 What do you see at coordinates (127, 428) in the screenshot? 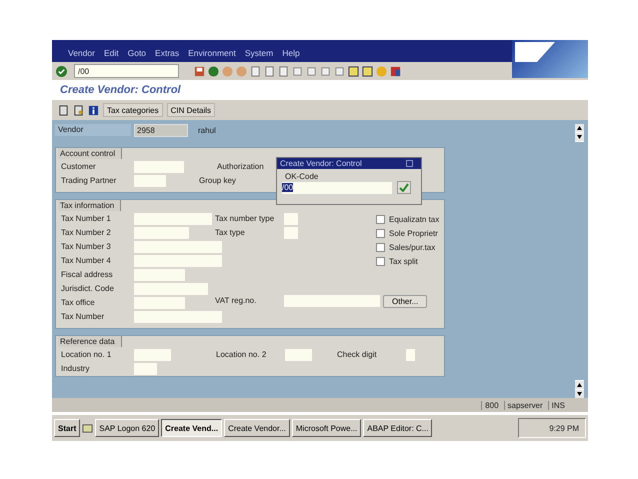
I see `taskbar-button: SAP Logon 620` at bounding box center [127, 428].